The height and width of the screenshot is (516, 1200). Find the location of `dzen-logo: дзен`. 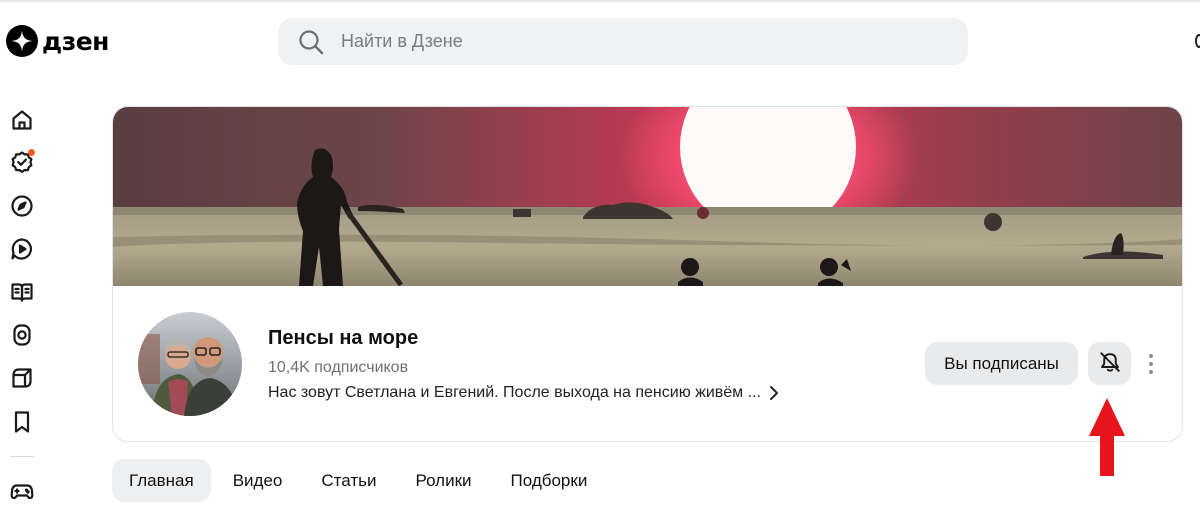

dzen-logo: дзен is located at coordinates (57, 41).